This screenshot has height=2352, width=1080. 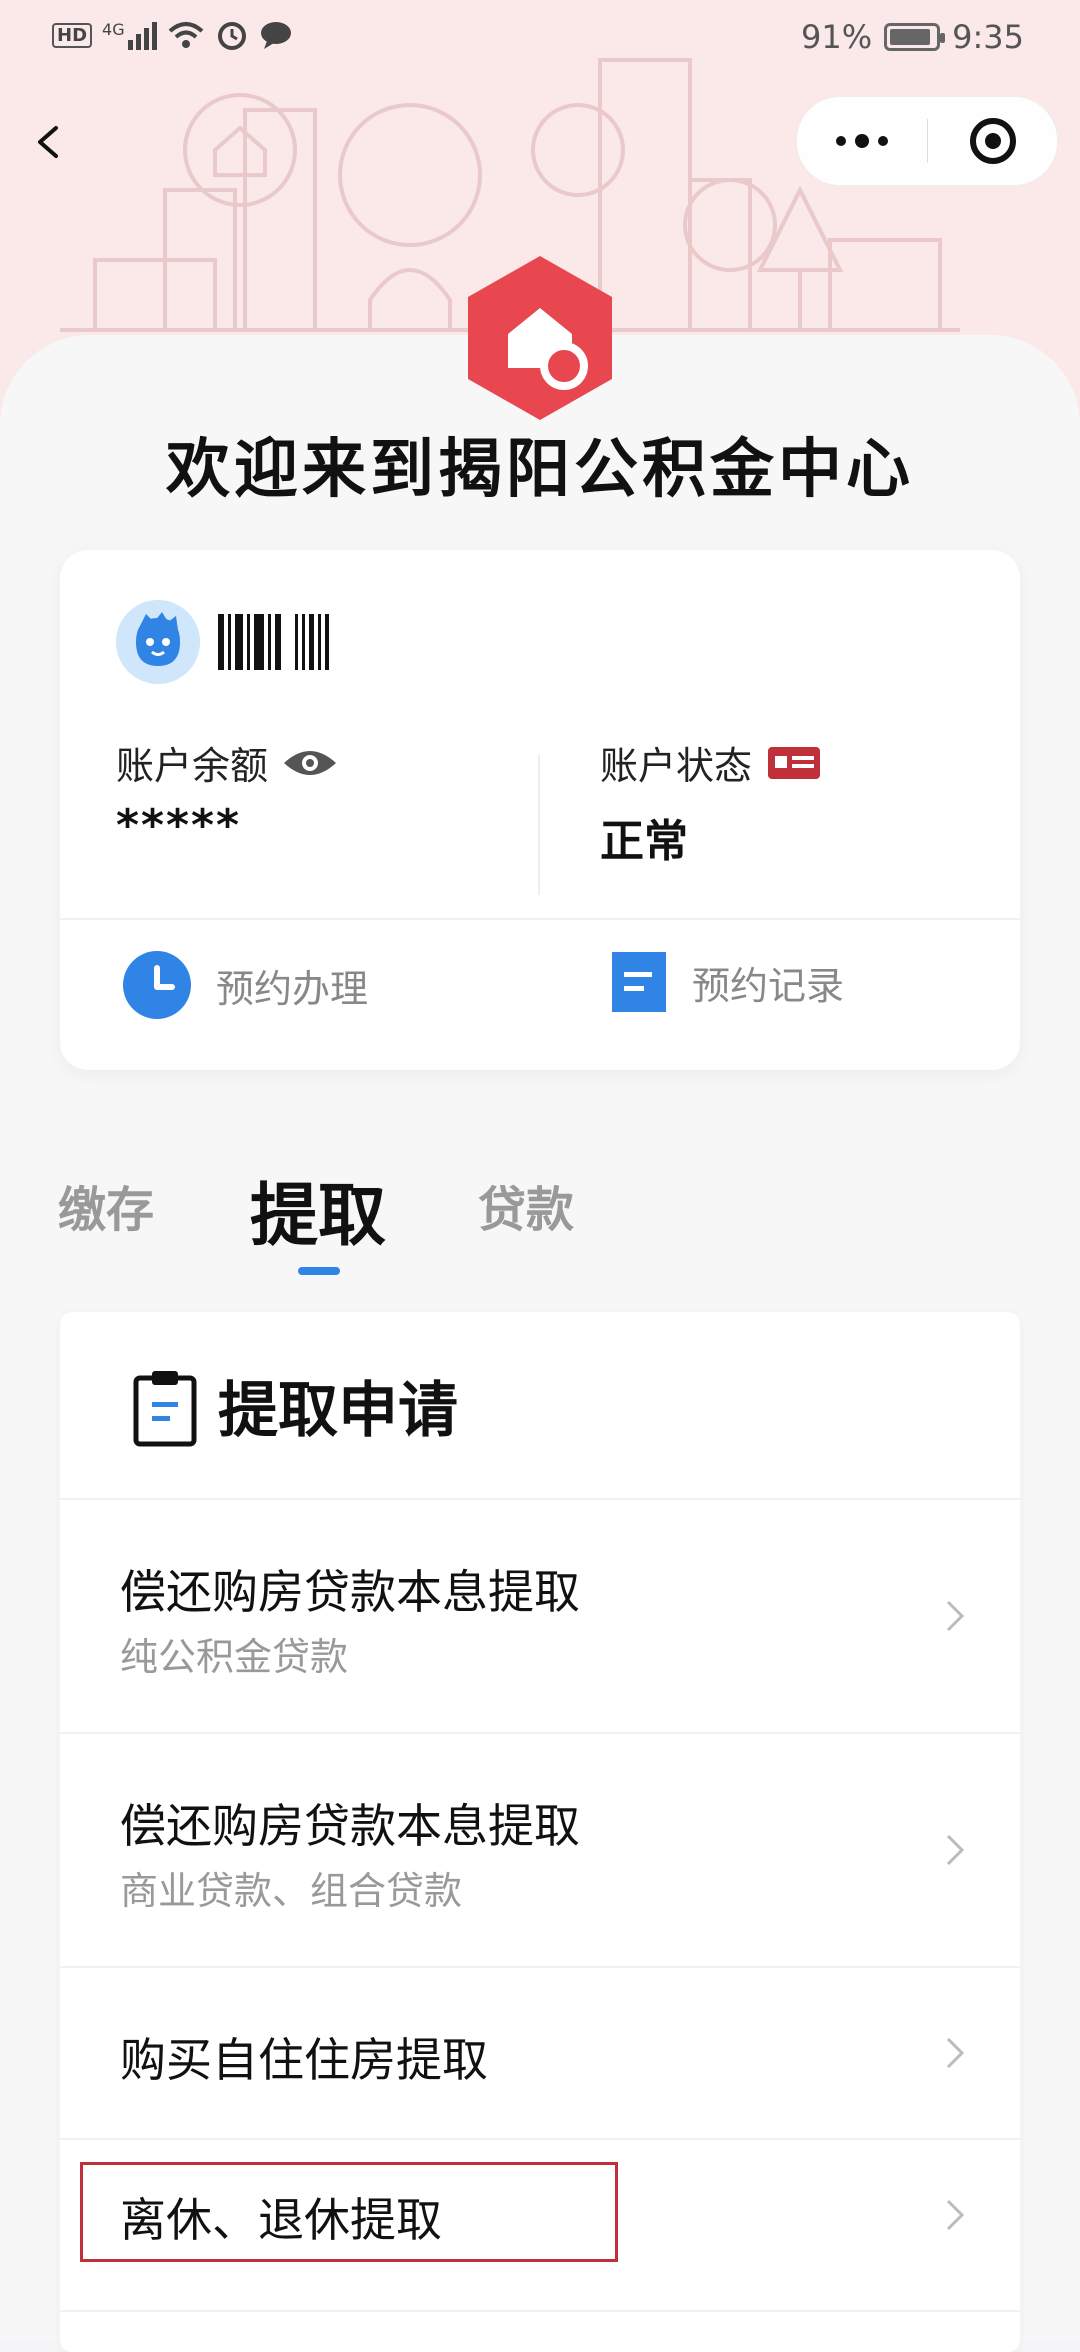 What do you see at coordinates (318, 1209) in the screenshot?
I see `tab-withdraw: 提取` at bounding box center [318, 1209].